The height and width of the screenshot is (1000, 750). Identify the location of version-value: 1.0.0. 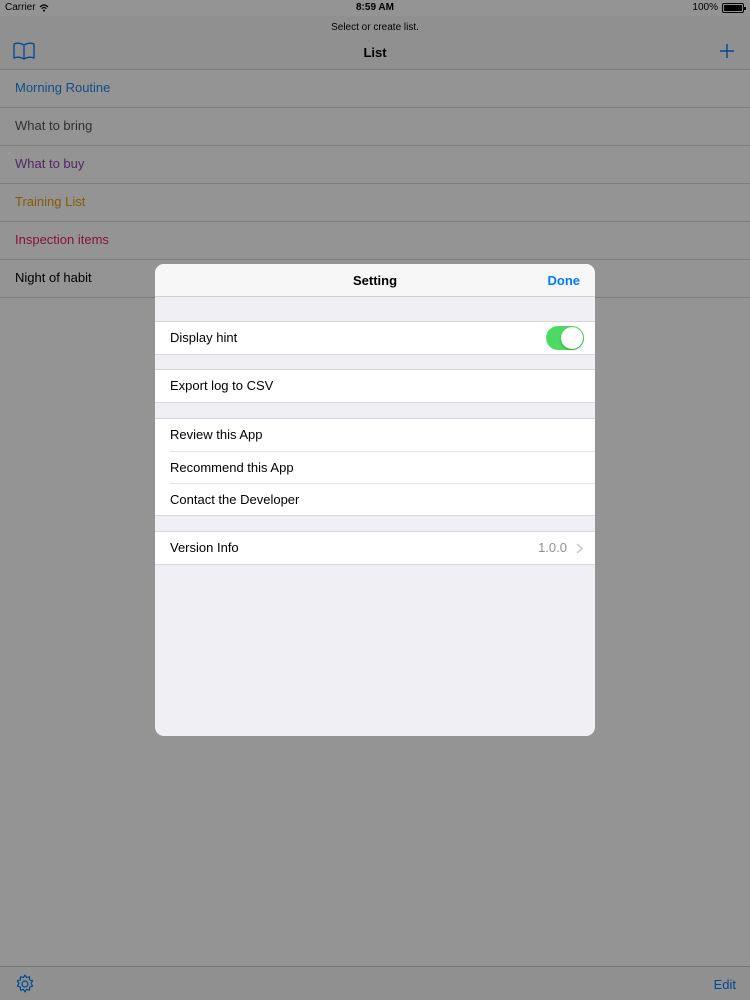
(552, 547).